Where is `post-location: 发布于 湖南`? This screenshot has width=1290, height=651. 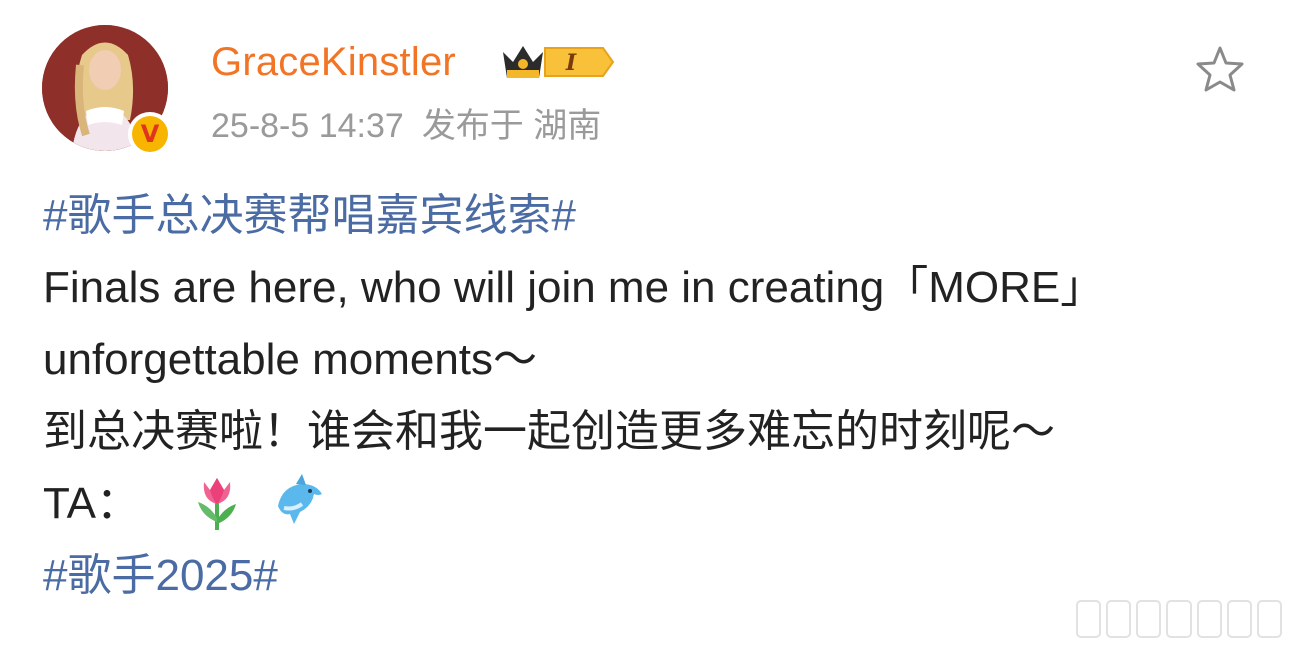
post-location: 发布于 湖南 is located at coordinates (511, 126).